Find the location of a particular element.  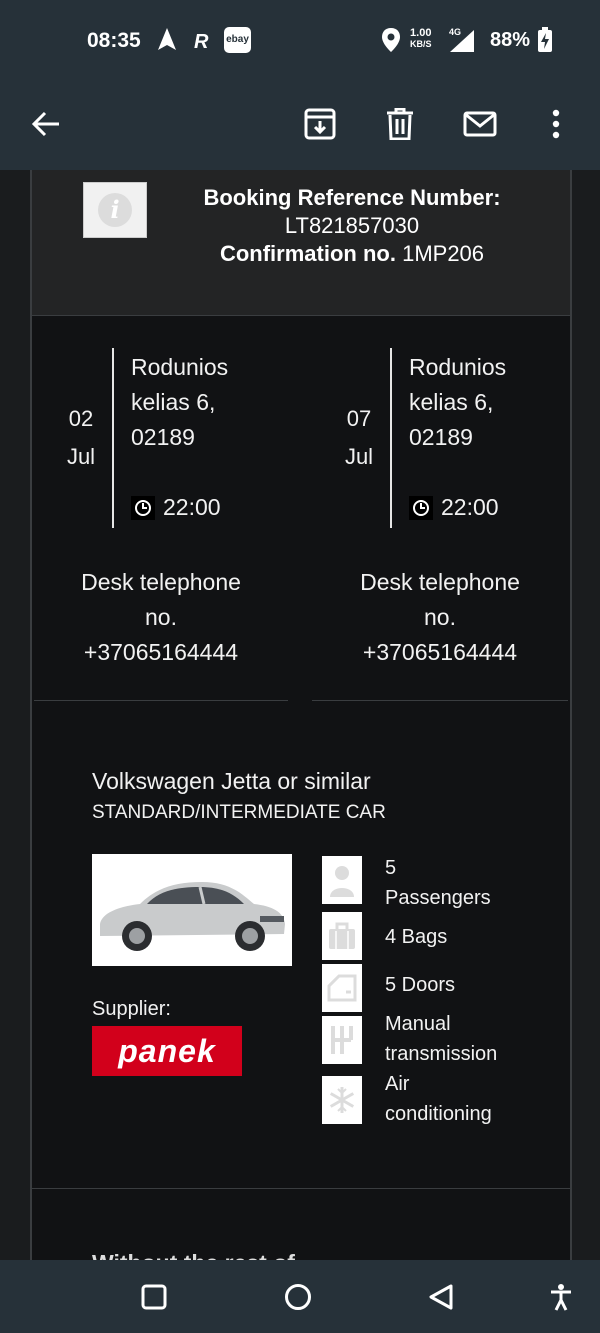

home-icon is located at coordinates (298, 1297).